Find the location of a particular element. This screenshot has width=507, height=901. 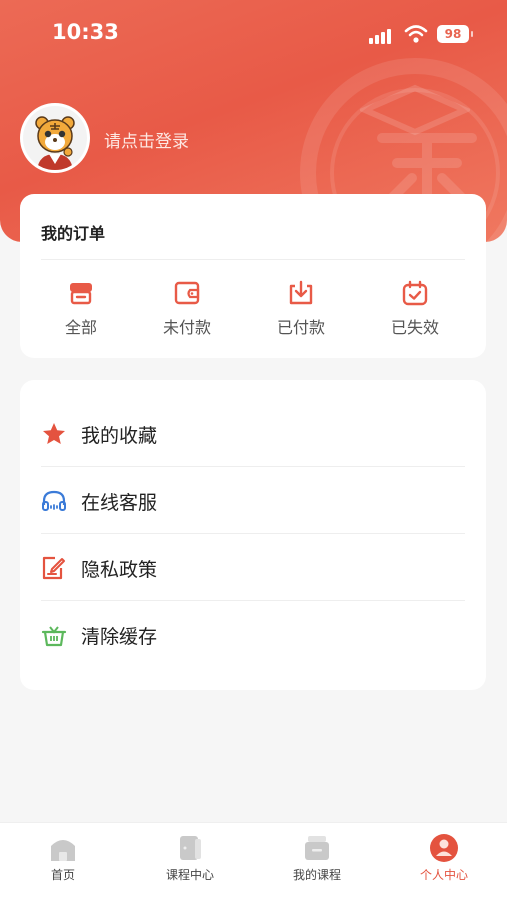

tiger-mascot-avatar-icon is located at coordinates (55, 138).